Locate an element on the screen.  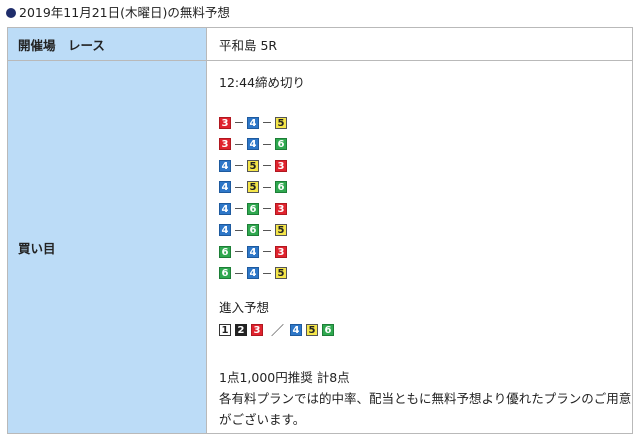
combo-row: 3 4 6 is located at coordinates (253, 145).